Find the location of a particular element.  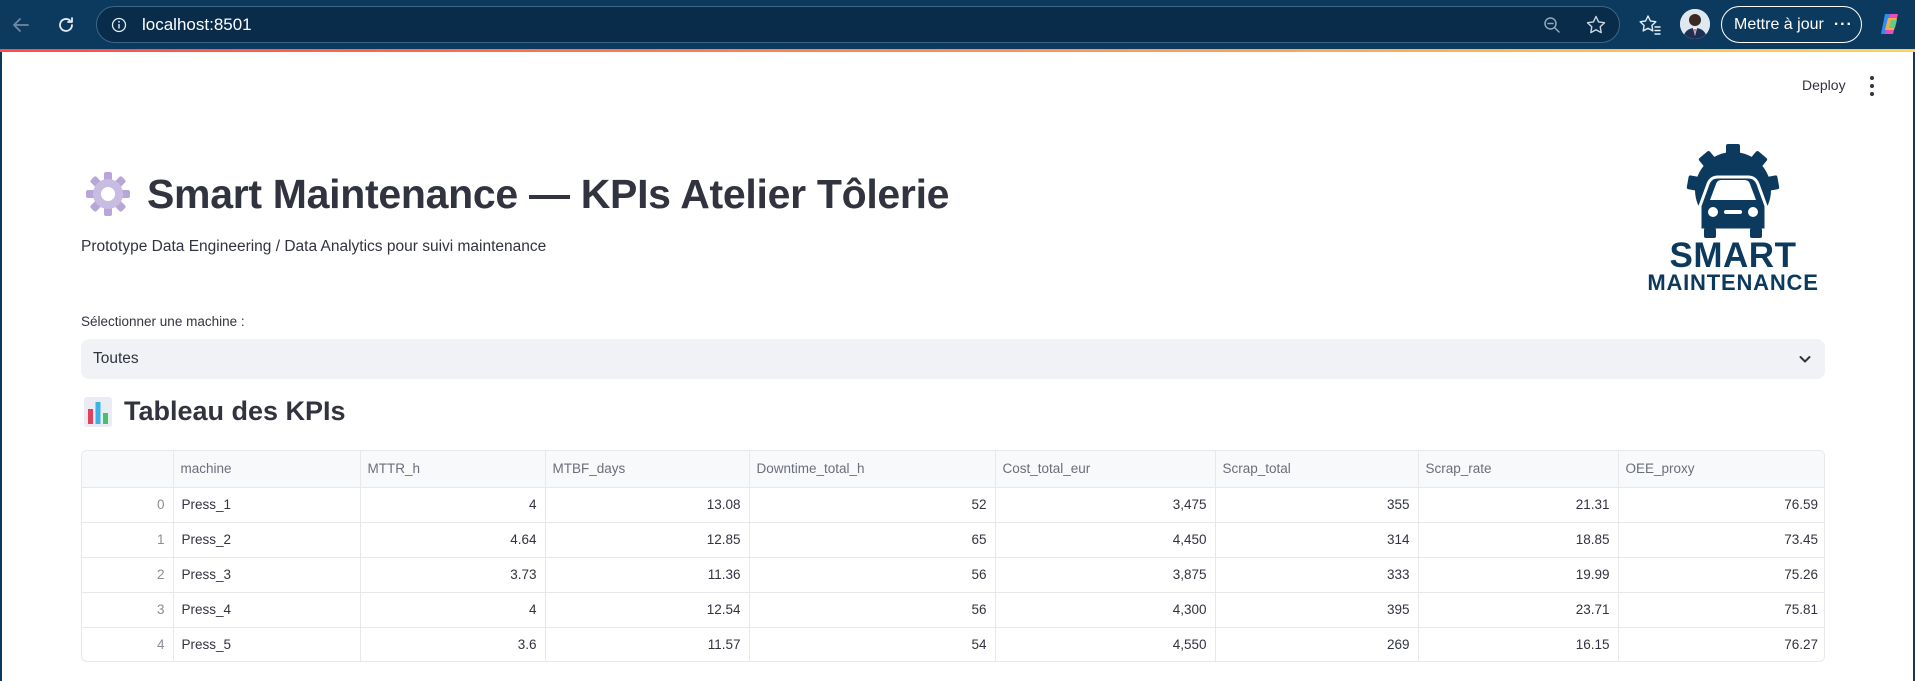

column-header-scrap-rate: Scrap_rate is located at coordinates (1518, 469).